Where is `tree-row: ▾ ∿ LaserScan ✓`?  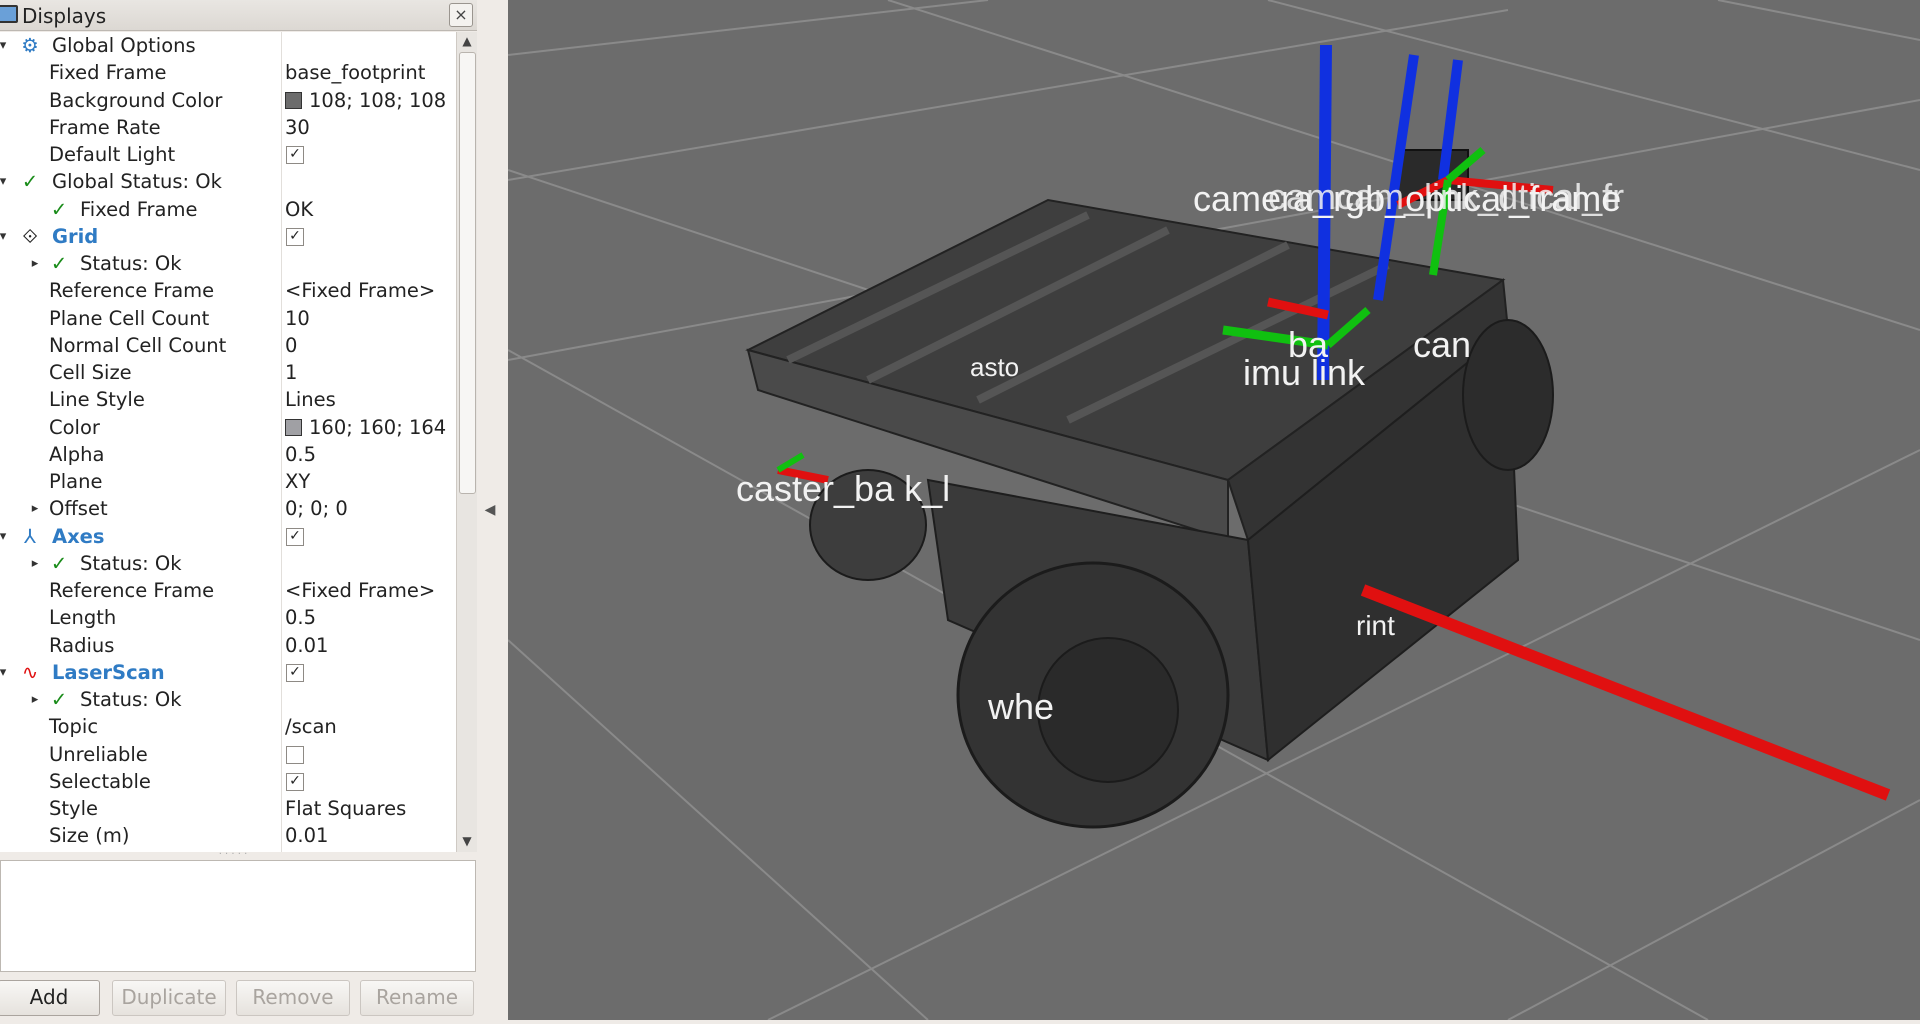
tree-row: ▾ ∿ LaserScan ✓ is located at coordinates (228, 672).